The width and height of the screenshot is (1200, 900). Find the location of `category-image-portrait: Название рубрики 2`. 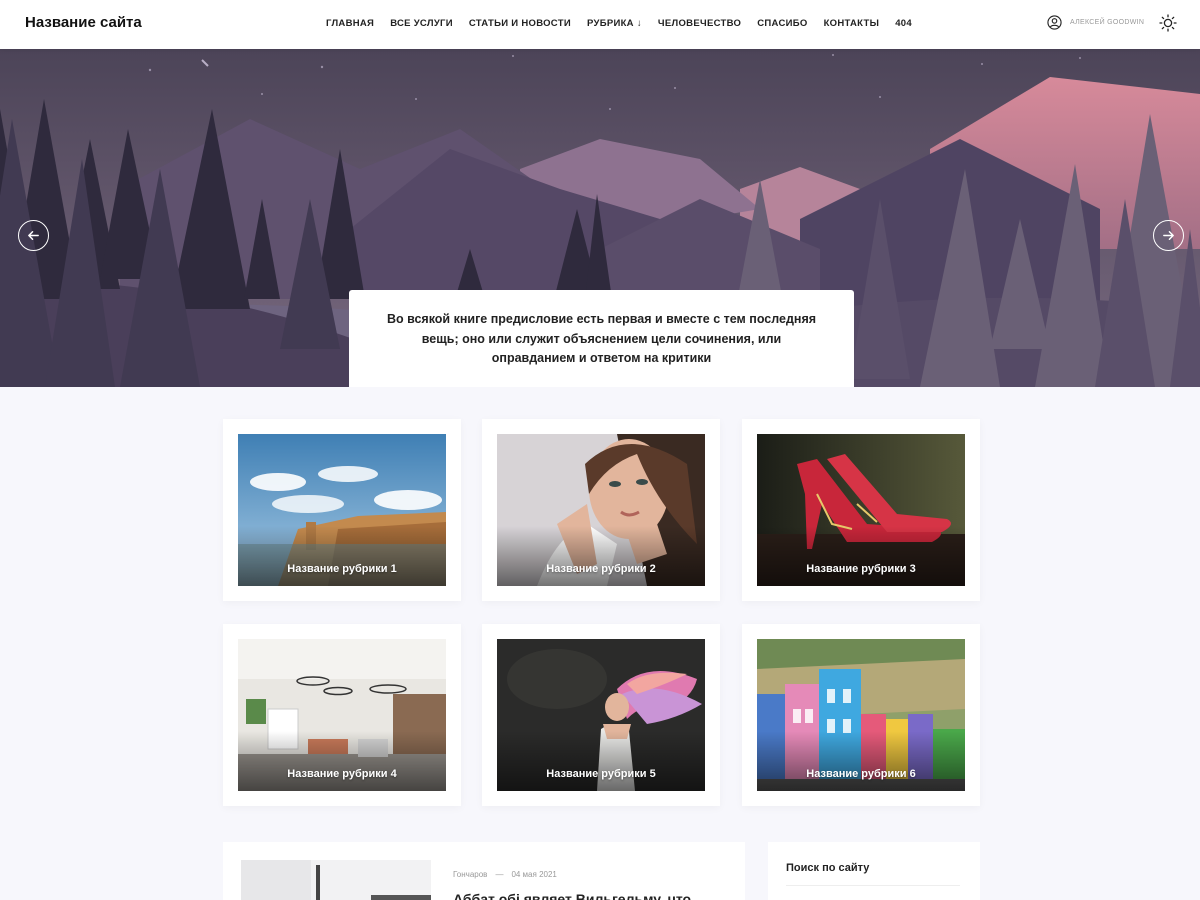

category-image-portrait: Название рубрики 2 is located at coordinates (601, 510).